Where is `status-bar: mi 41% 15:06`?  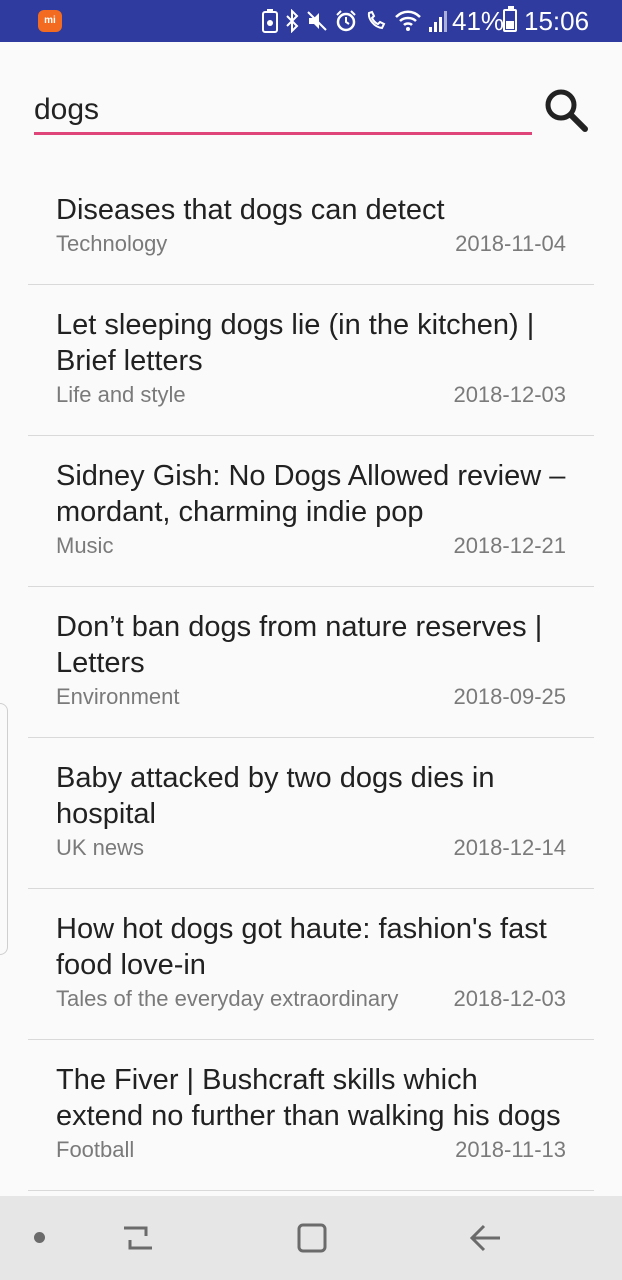
status-bar: mi 41% 15:06 is located at coordinates (311, 21).